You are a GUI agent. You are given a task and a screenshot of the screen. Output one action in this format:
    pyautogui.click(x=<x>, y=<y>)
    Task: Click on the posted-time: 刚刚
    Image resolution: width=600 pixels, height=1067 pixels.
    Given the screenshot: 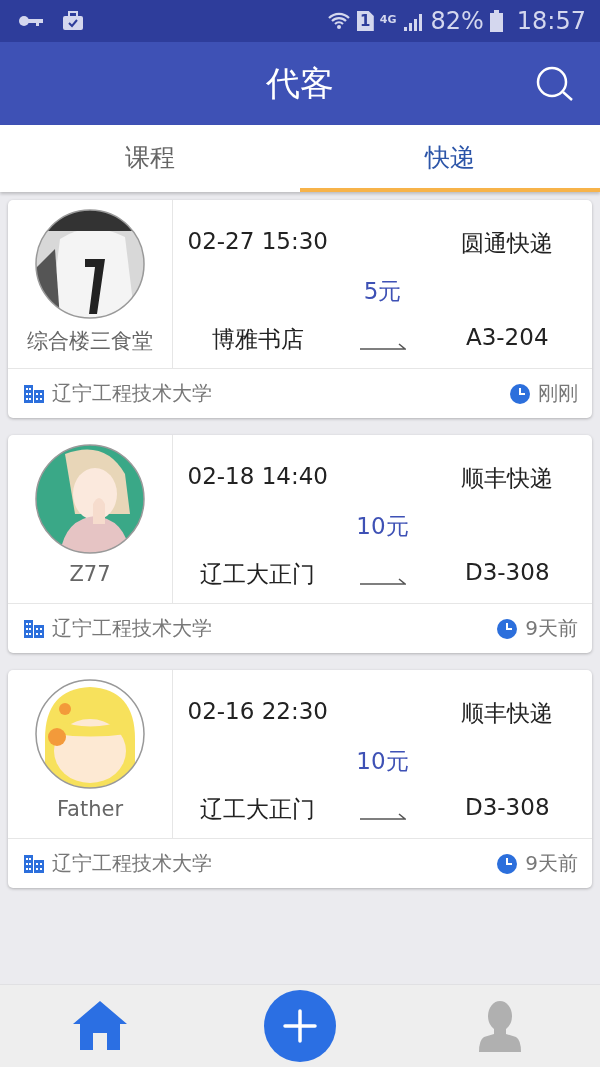 What is the action you would take?
    pyautogui.click(x=558, y=393)
    